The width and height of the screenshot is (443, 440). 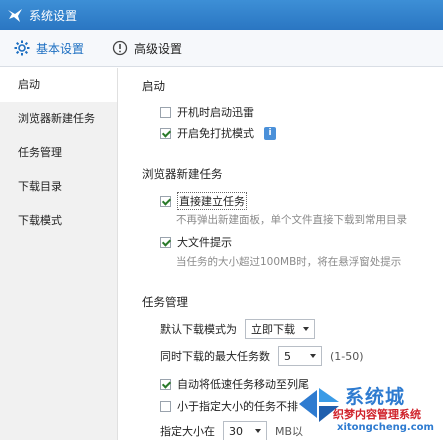 I want to click on max-tasks-label: 同时下载的最大任务数, so click(x=215, y=356).